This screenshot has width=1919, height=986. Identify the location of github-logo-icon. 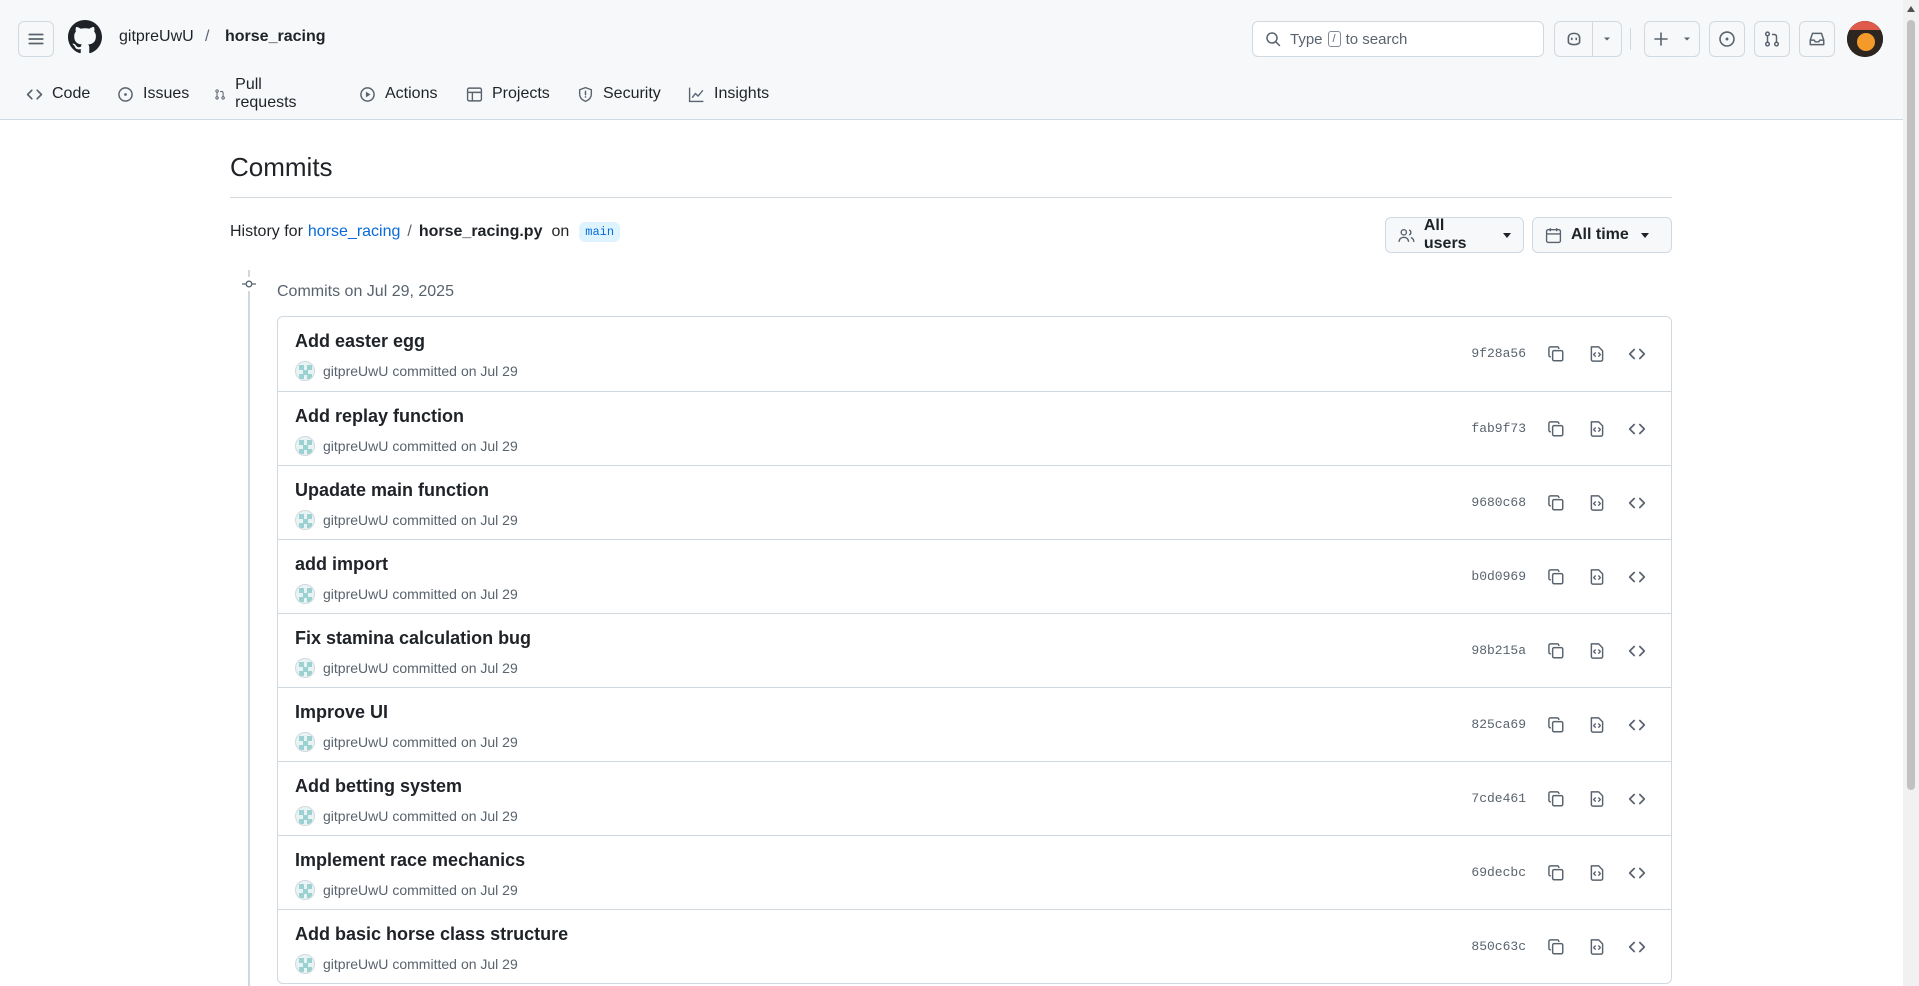
(85, 37).